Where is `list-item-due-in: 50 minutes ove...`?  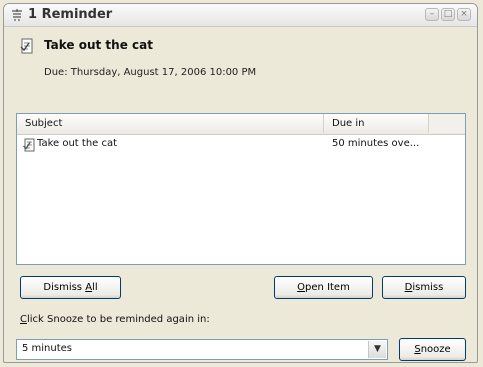
list-item-due-in: 50 minutes ove... is located at coordinates (376, 143).